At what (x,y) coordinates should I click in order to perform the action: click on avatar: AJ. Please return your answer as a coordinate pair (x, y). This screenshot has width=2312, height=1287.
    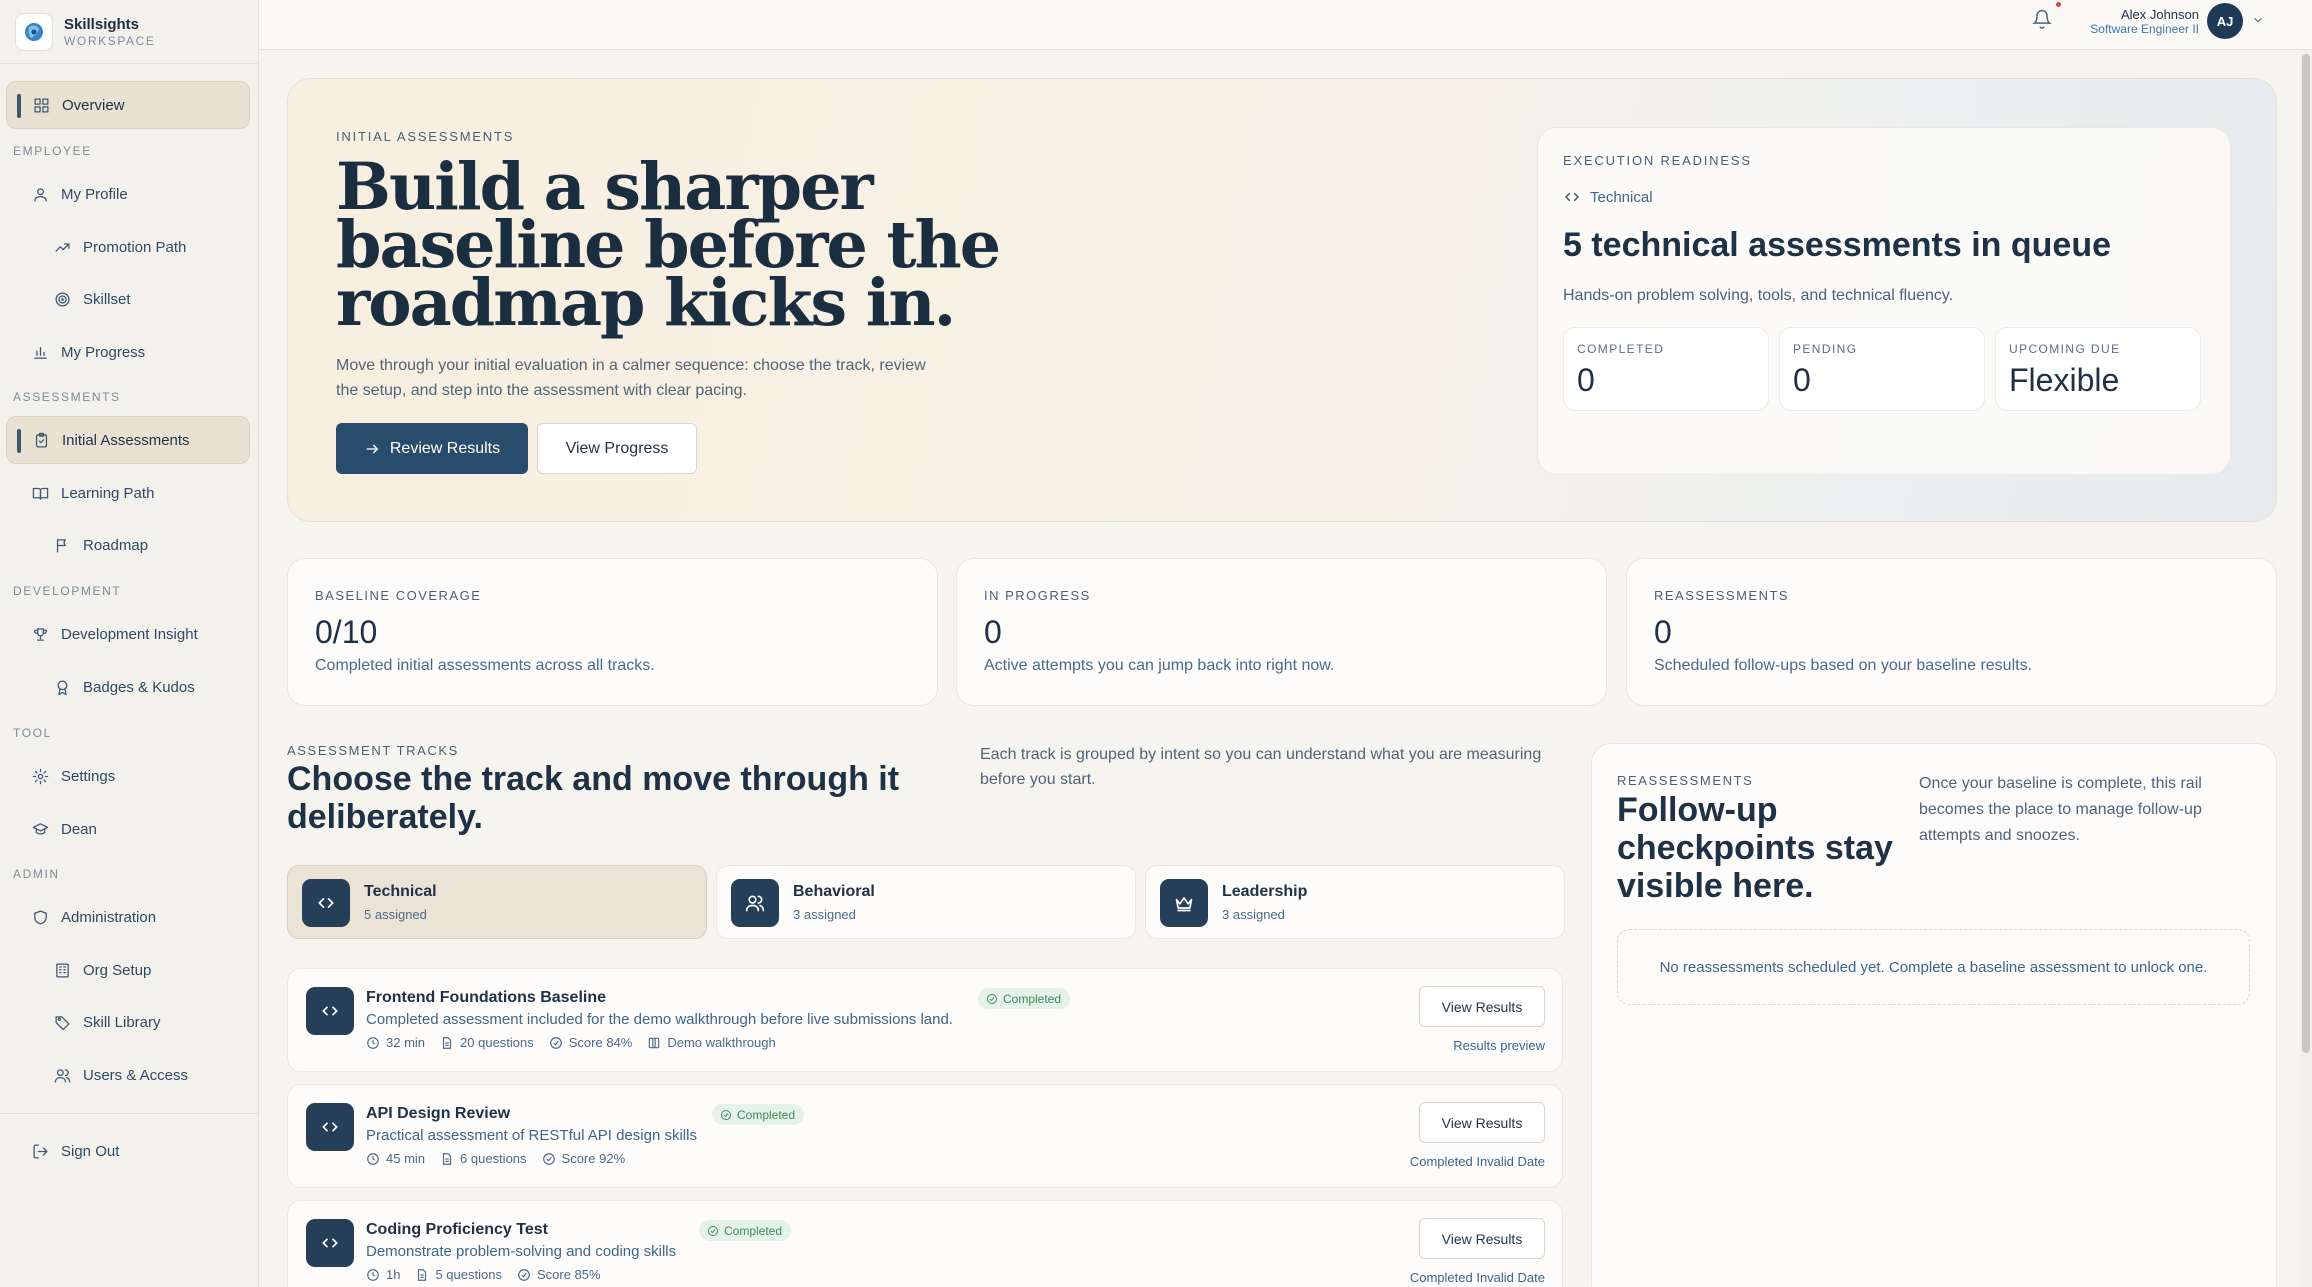
    Looking at the image, I should click on (2225, 21).